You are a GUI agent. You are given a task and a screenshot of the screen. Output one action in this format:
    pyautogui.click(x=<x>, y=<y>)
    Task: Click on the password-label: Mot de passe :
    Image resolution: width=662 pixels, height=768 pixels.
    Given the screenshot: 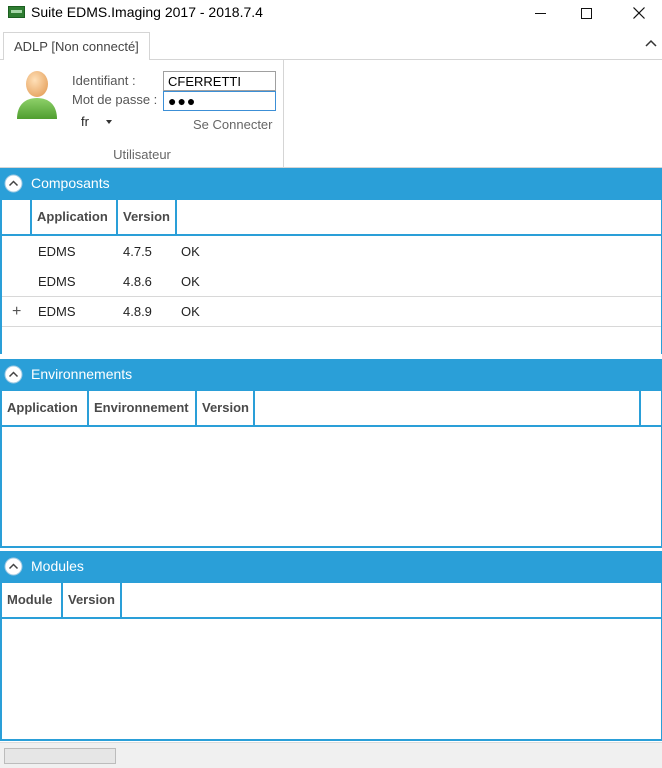 What is the action you would take?
    pyautogui.click(x=115, y=99)
    